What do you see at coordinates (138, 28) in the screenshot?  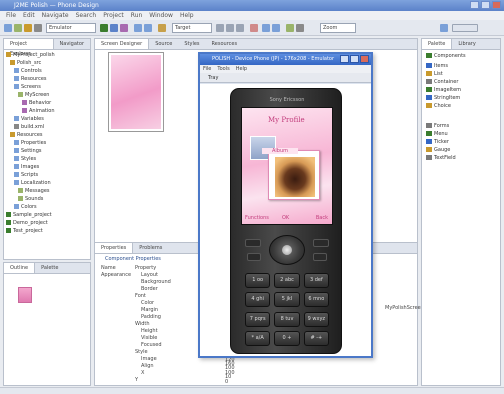 I see `back-icon` at bounding box center [138, 28].